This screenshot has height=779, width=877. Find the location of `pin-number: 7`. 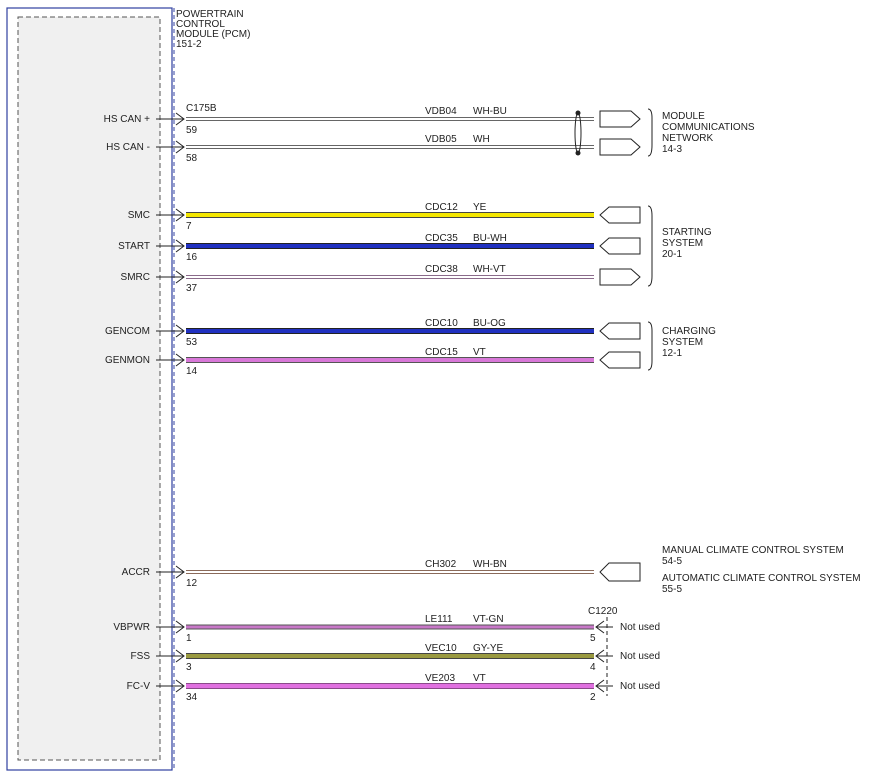

pin-number: 7 is located at coordinates (189, 226).